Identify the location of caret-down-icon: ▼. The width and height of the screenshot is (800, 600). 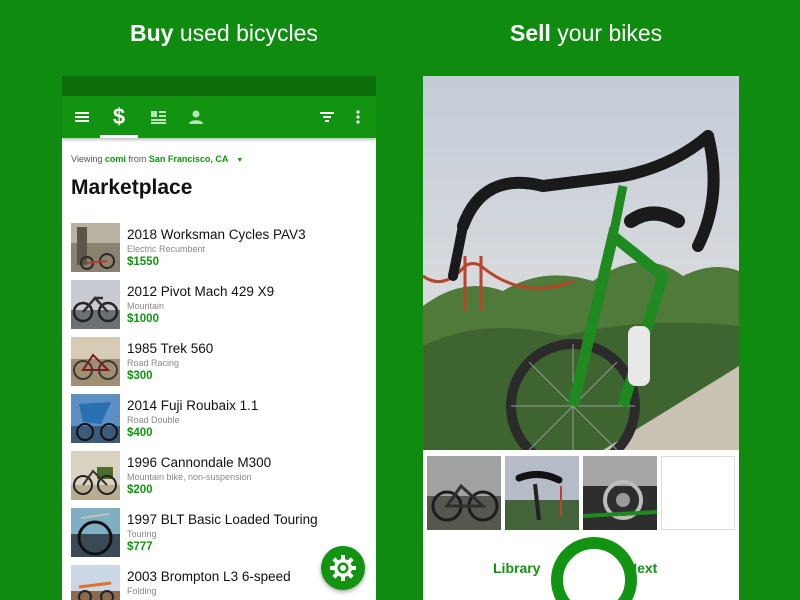
(240, 160).